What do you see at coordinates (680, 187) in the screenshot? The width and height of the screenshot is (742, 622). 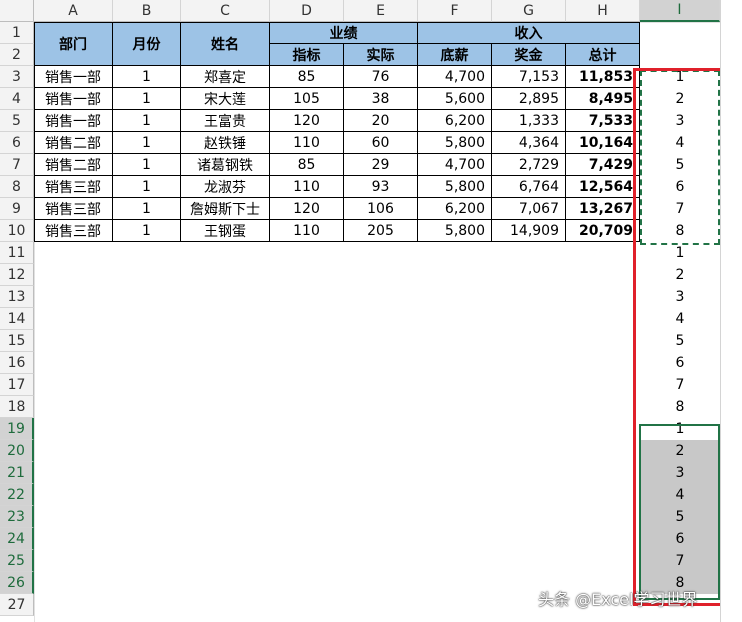 I see `cell-i-8: 6` at bounding box center [680, 187].